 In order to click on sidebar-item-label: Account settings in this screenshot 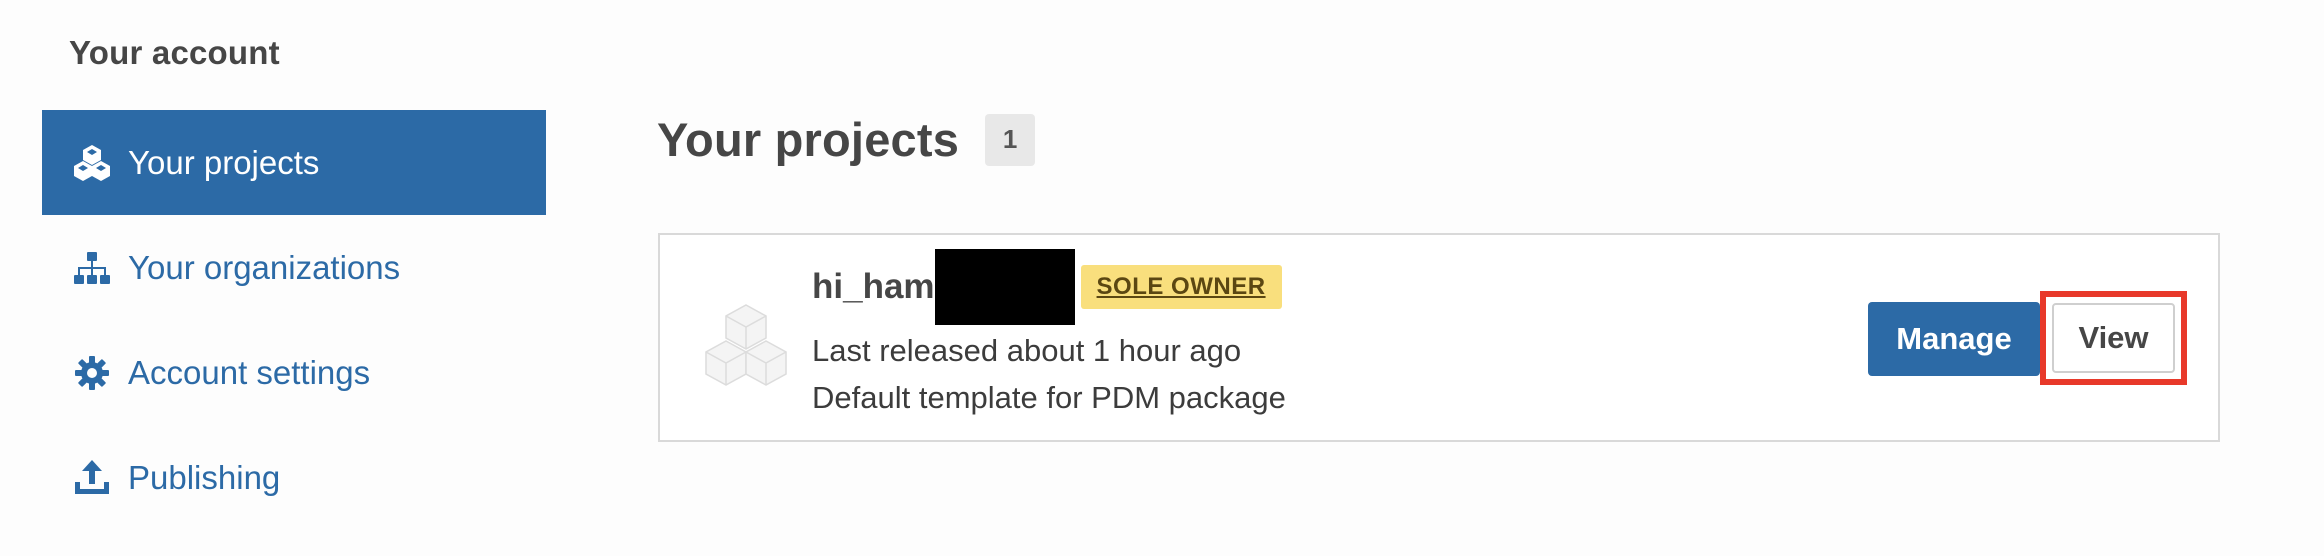, I will do `click(249, 372)`.